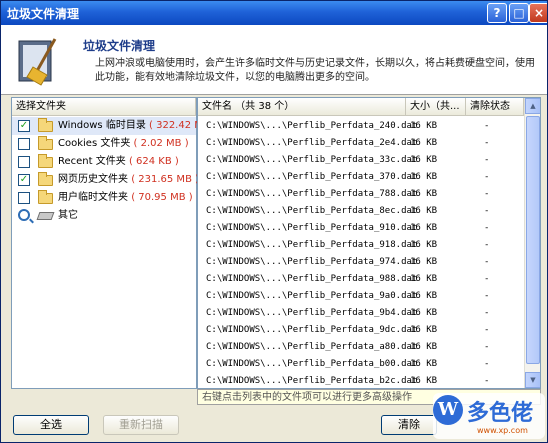 This screenshot has height=443, width=548. I want to click on broom-icon, so click(37, 62).